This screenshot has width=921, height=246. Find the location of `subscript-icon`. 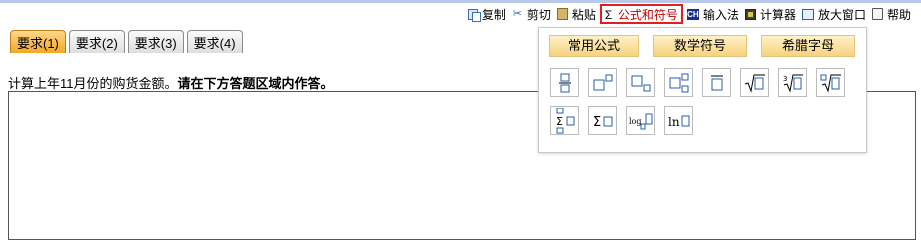

subscript-icon is located at coordinates (640, 83).